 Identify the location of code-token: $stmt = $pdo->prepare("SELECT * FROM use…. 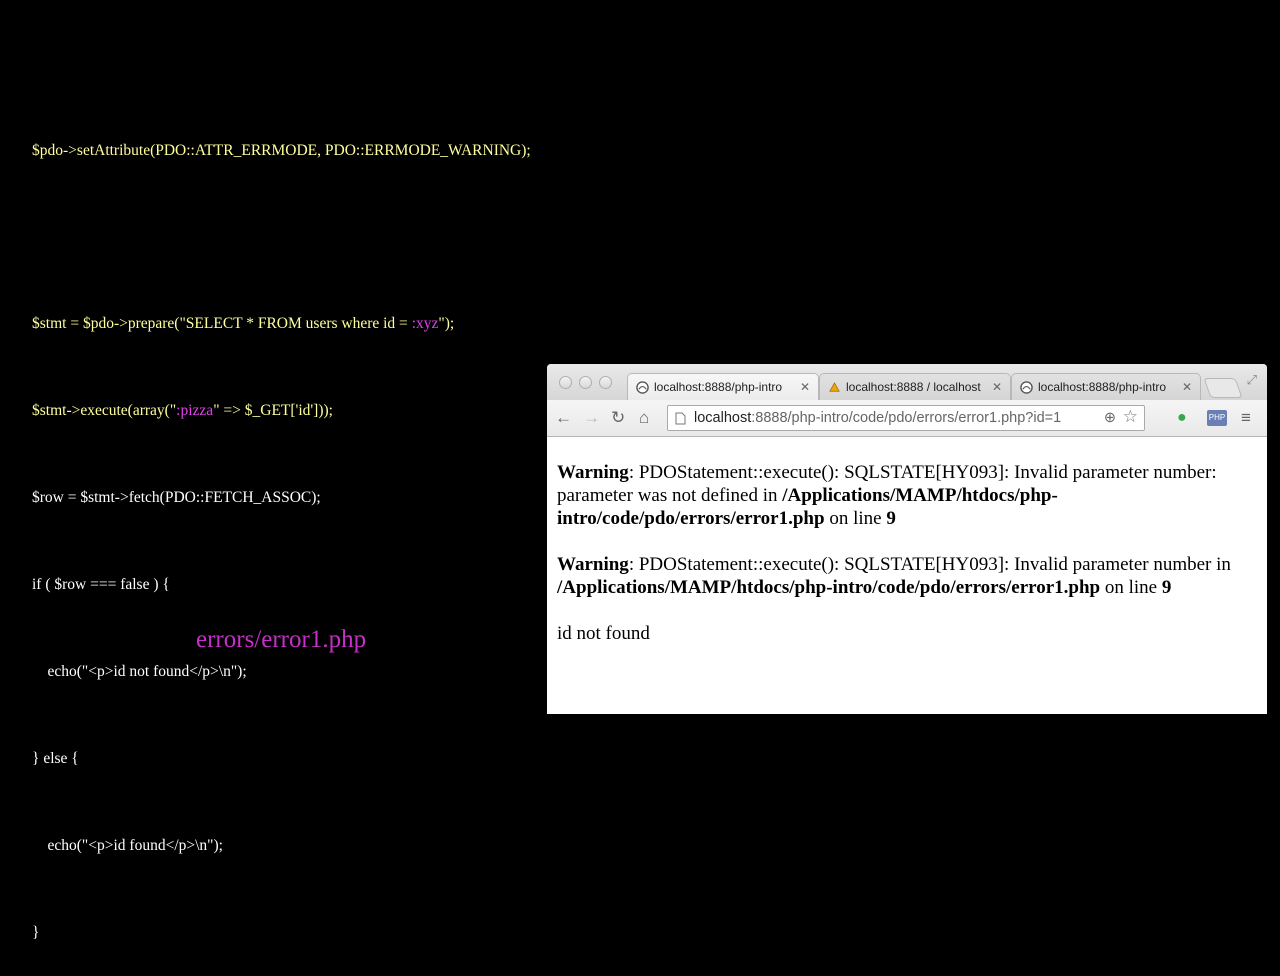
(222, 323).